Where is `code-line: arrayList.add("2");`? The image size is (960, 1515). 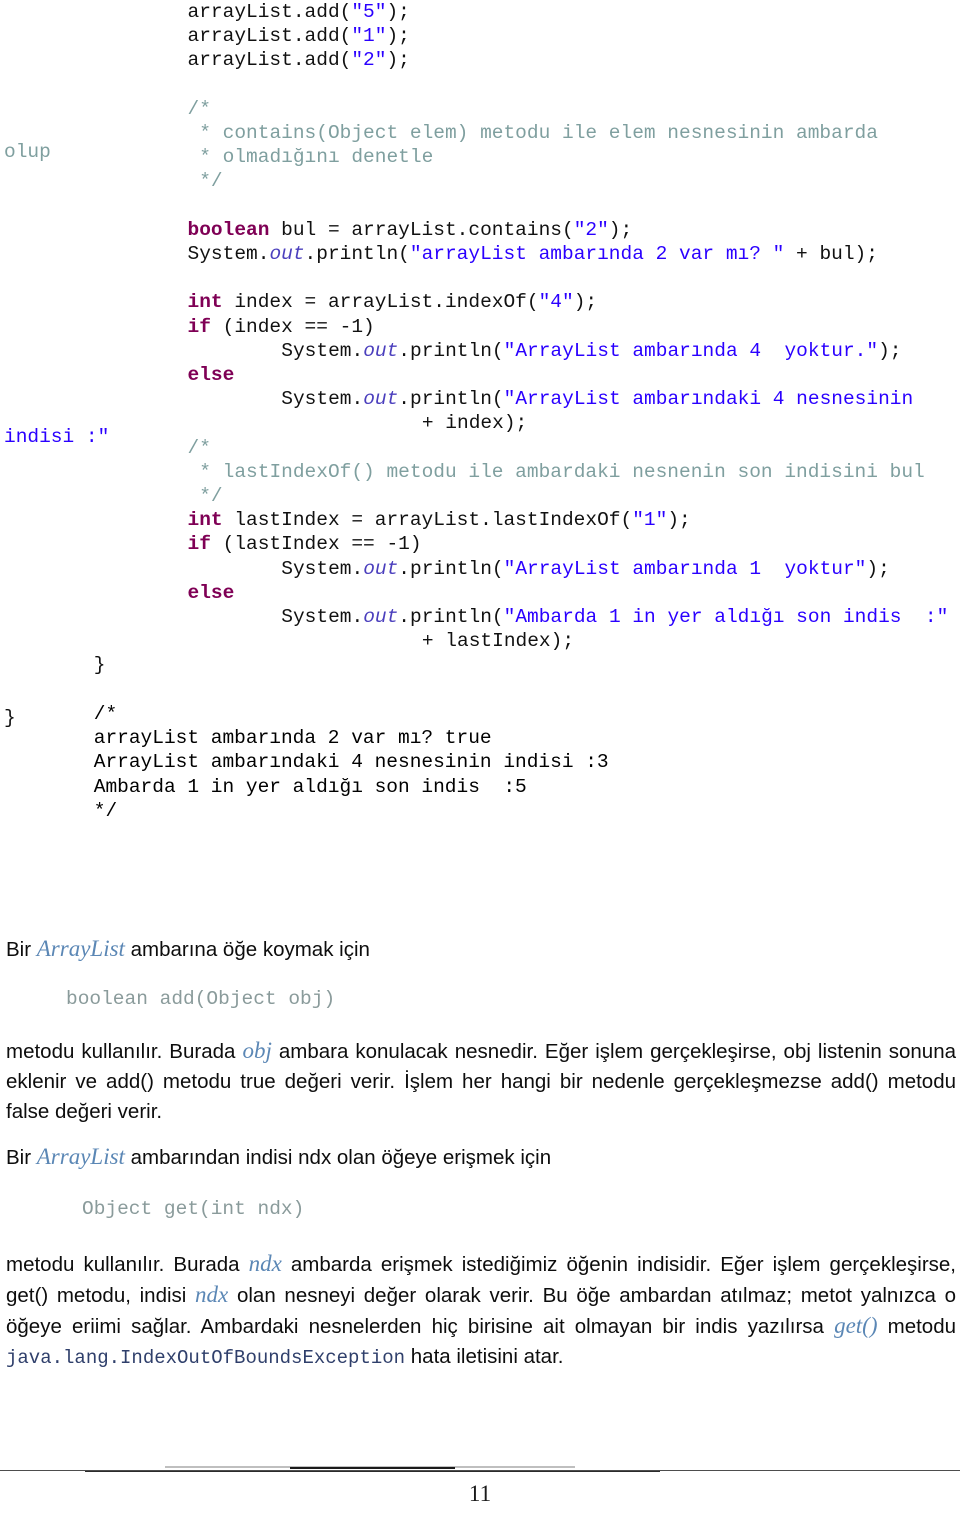
code-line: arrayList.add("2"); is located at coordinates (480, 60).